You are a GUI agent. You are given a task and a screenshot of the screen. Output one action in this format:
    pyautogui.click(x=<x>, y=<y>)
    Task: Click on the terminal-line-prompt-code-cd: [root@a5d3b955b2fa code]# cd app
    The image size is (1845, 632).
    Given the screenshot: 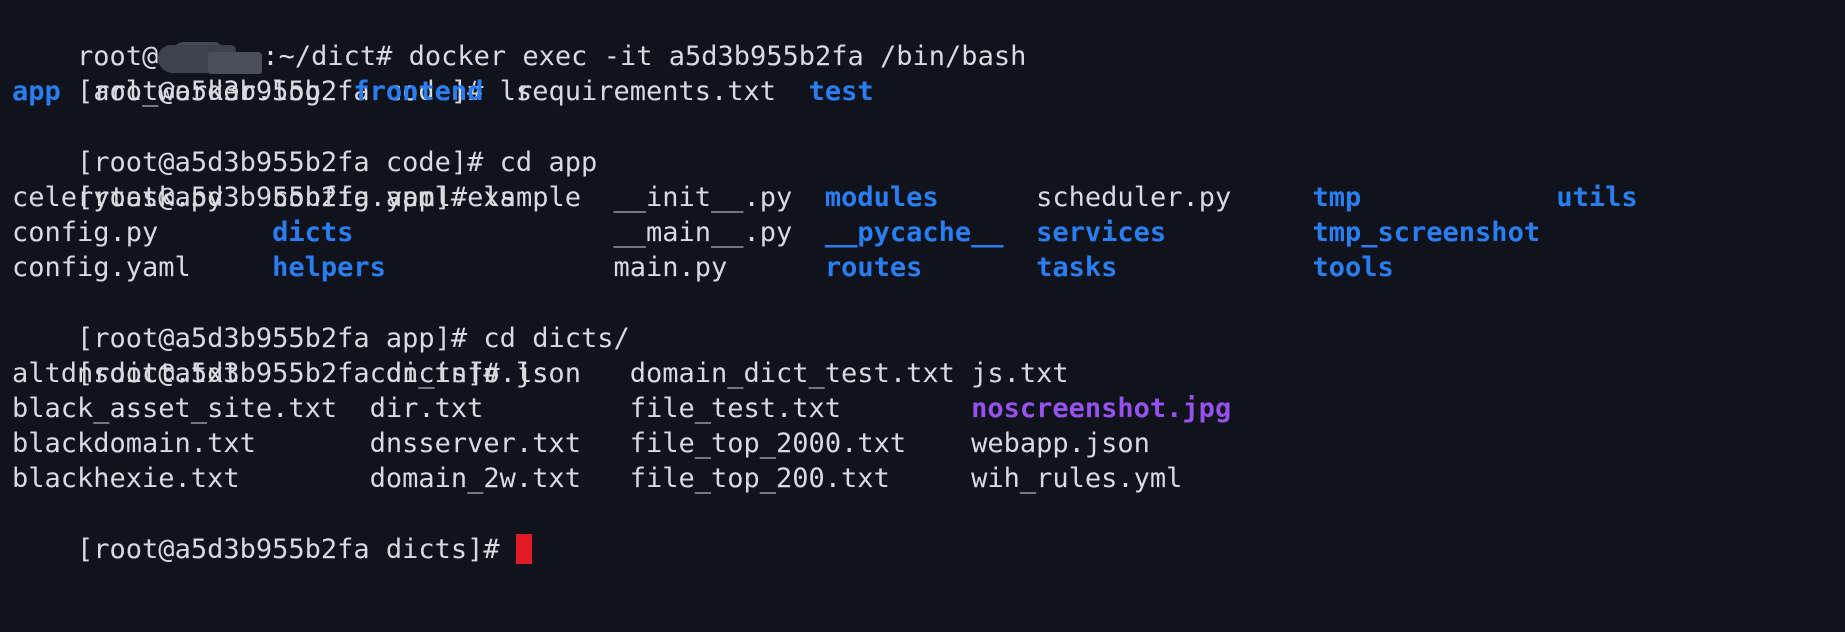 What is the action you would take?
    pyautogui.click(x=928, y=144)
    